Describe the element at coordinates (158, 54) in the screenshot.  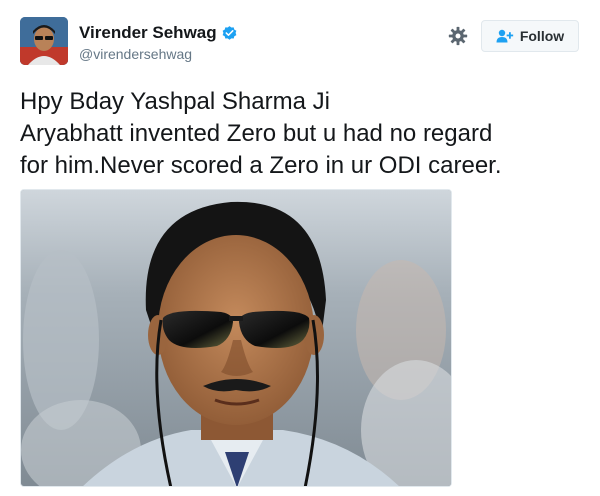
I see `author-handle: @virendersehwag` at that location.